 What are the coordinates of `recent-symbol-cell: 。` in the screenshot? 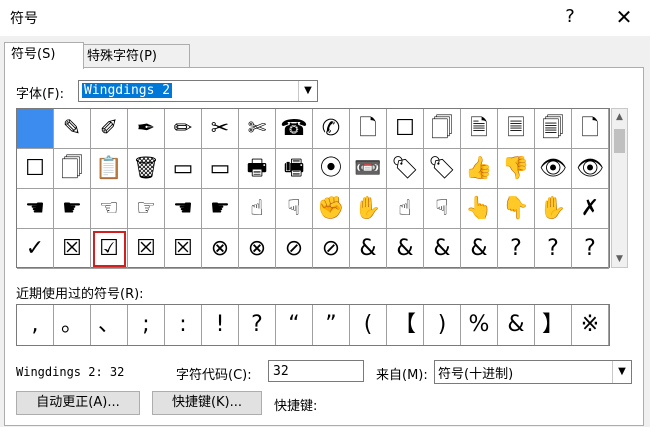 It's located at (72, 325).